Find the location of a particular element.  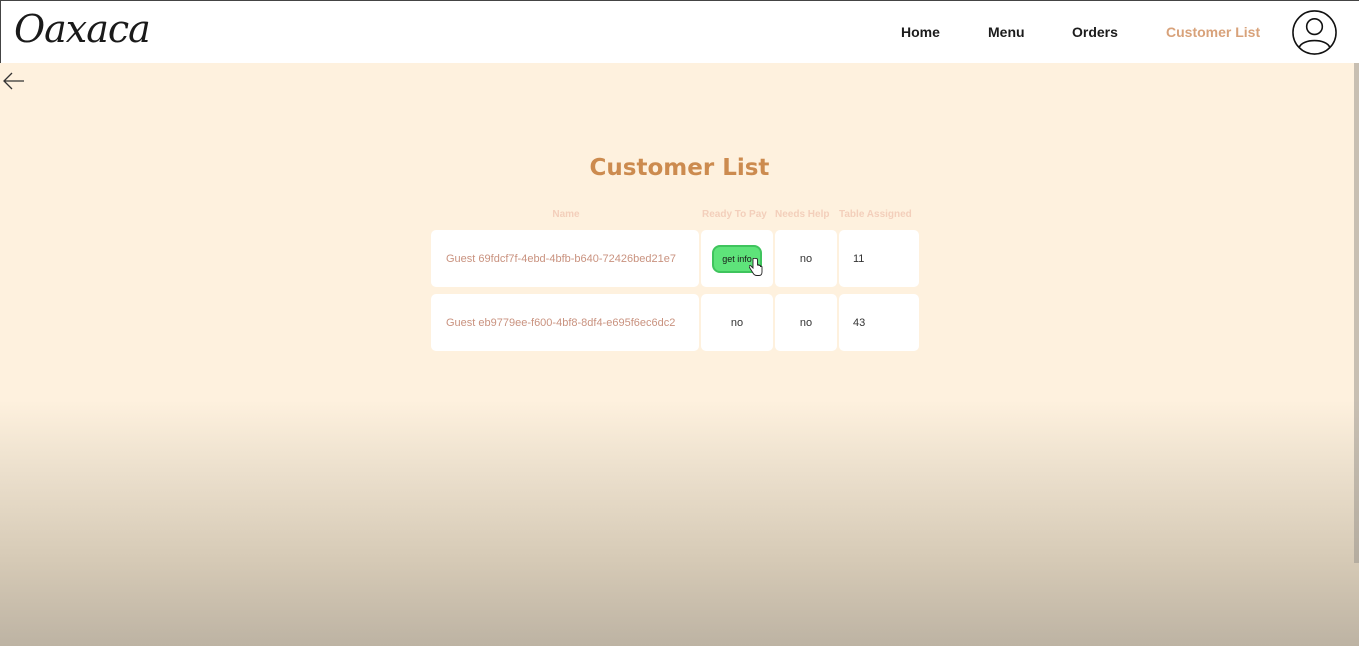

table-assigned-value: 43 is located at coordinates (879, 322).